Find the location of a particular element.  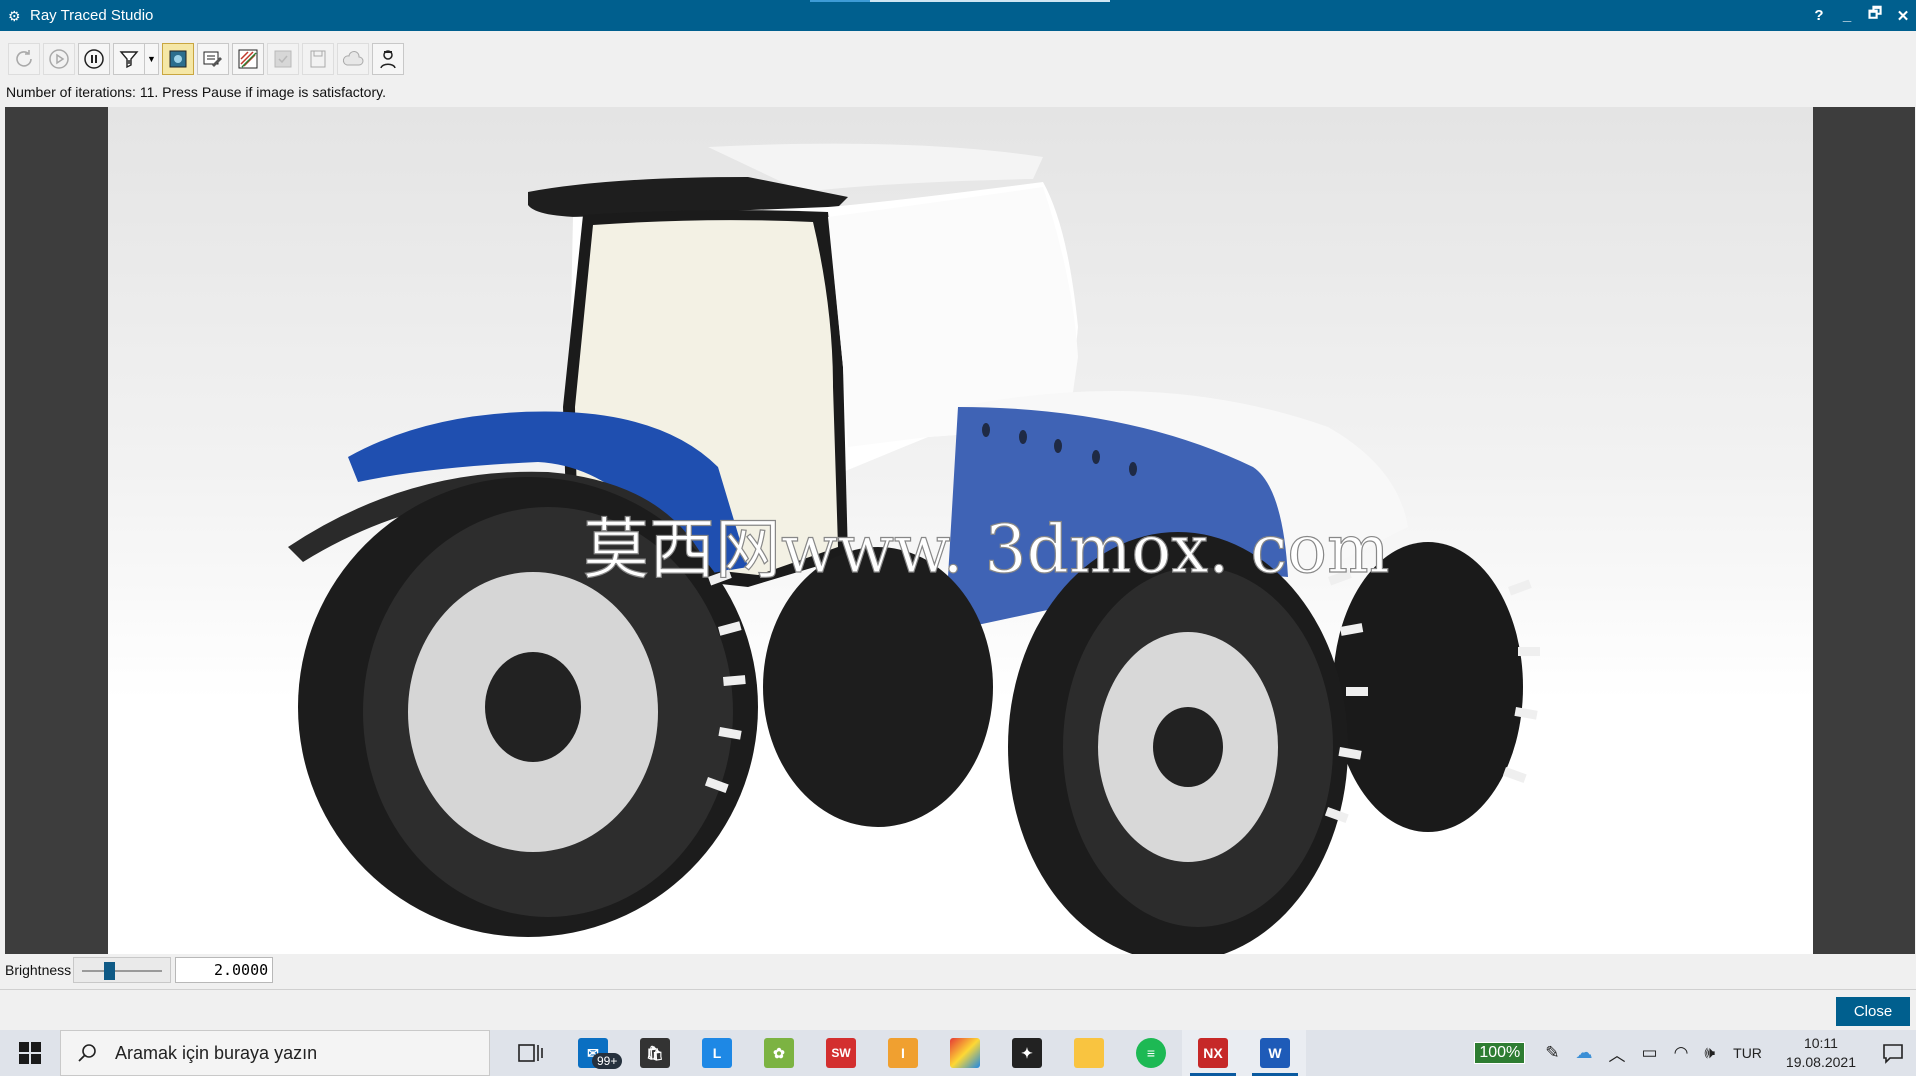

mail-app: ✉ 99+ is located at coordinates (593, 1053).